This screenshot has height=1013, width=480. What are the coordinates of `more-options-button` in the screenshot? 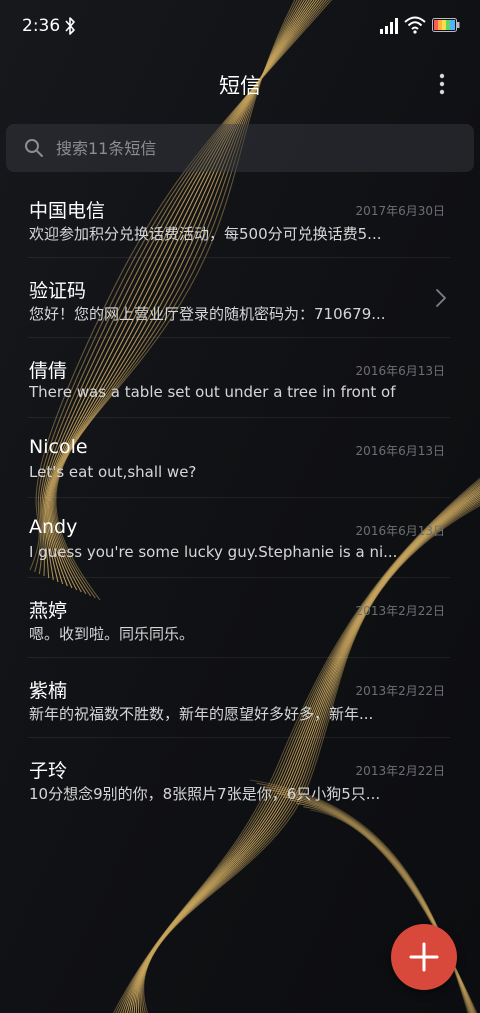 It's located at (442, 84).